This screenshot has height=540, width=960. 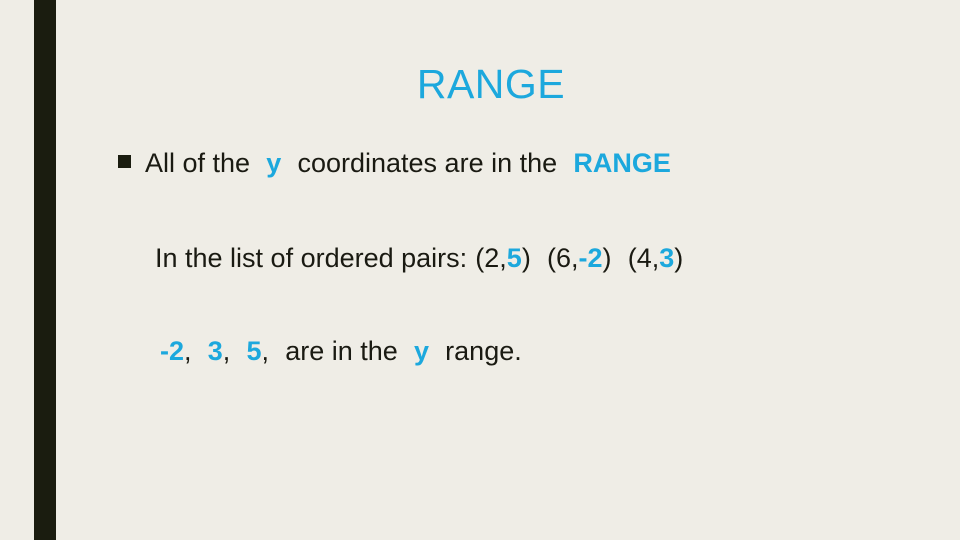 What do you see at coordinates (491, 84) in the screenshot?
I see `page-title: RANGE` at bounding box center [491, 84].